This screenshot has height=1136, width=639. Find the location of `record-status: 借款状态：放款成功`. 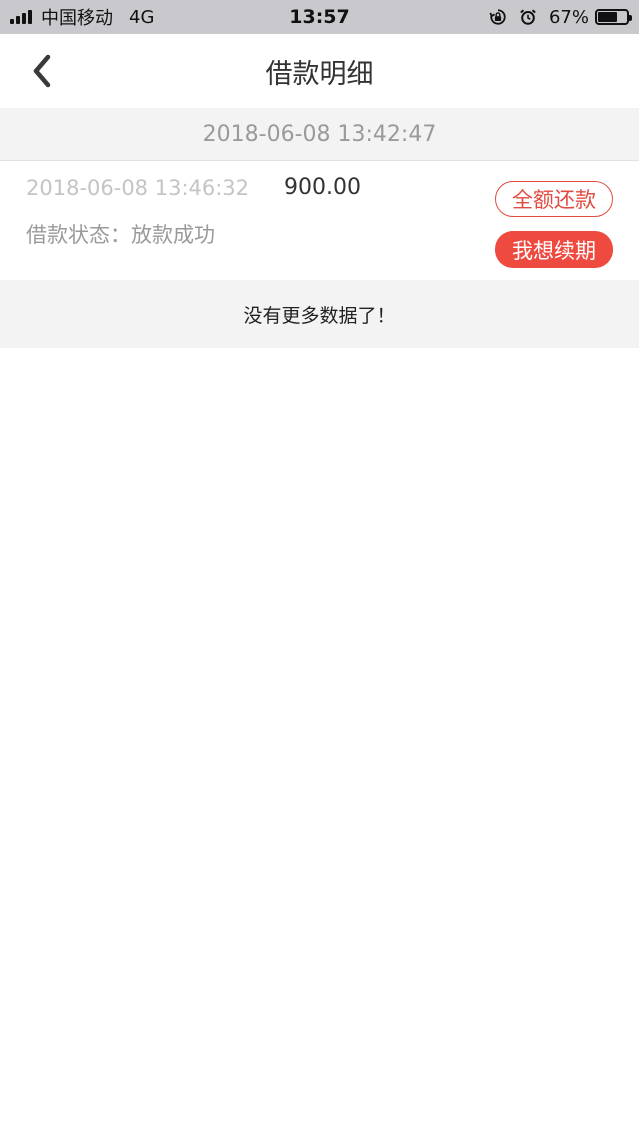

record-status: 借款状态：放款成功 is located at coordinates (120, 234).